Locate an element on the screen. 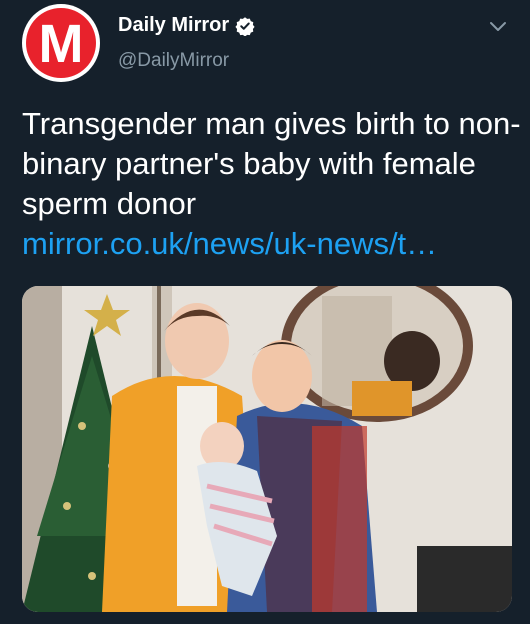  display-name-row: Daily Mirror is located at coordinates (186, 25).